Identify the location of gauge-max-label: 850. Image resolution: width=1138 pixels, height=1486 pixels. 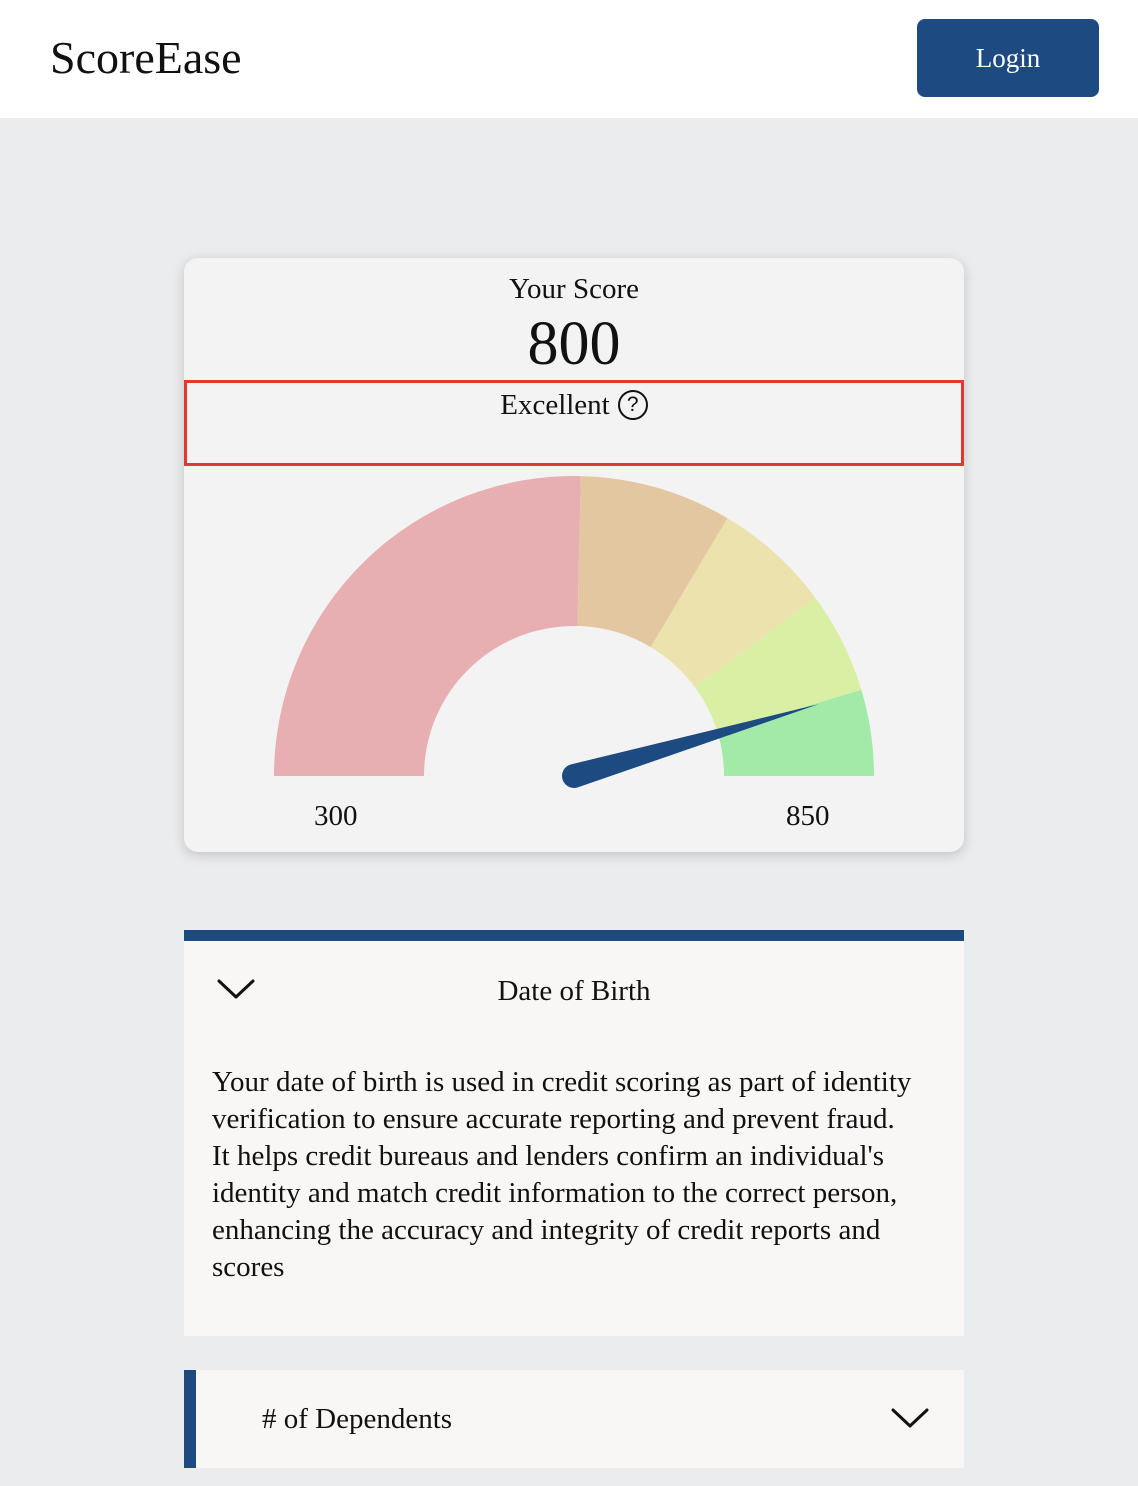
(808, 816).